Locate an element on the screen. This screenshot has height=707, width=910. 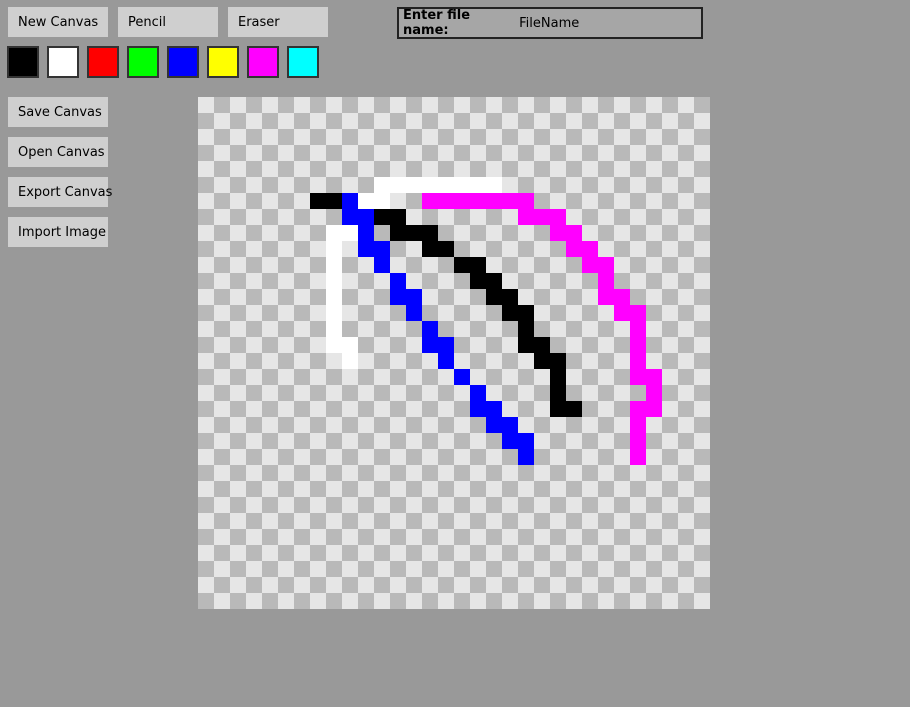
color-swatch-cyan is located at coordinates (303, 62).